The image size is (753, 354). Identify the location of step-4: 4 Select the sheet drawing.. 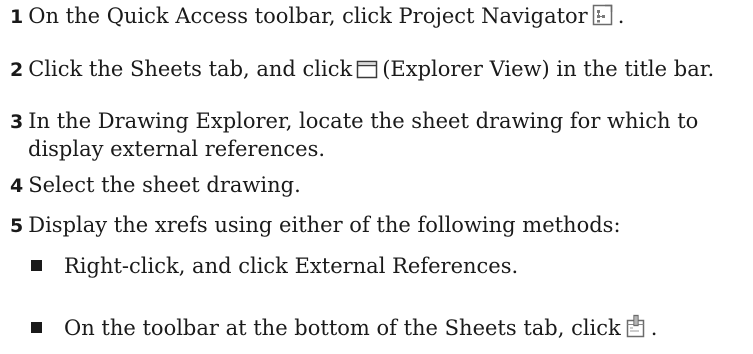
(155, 186).